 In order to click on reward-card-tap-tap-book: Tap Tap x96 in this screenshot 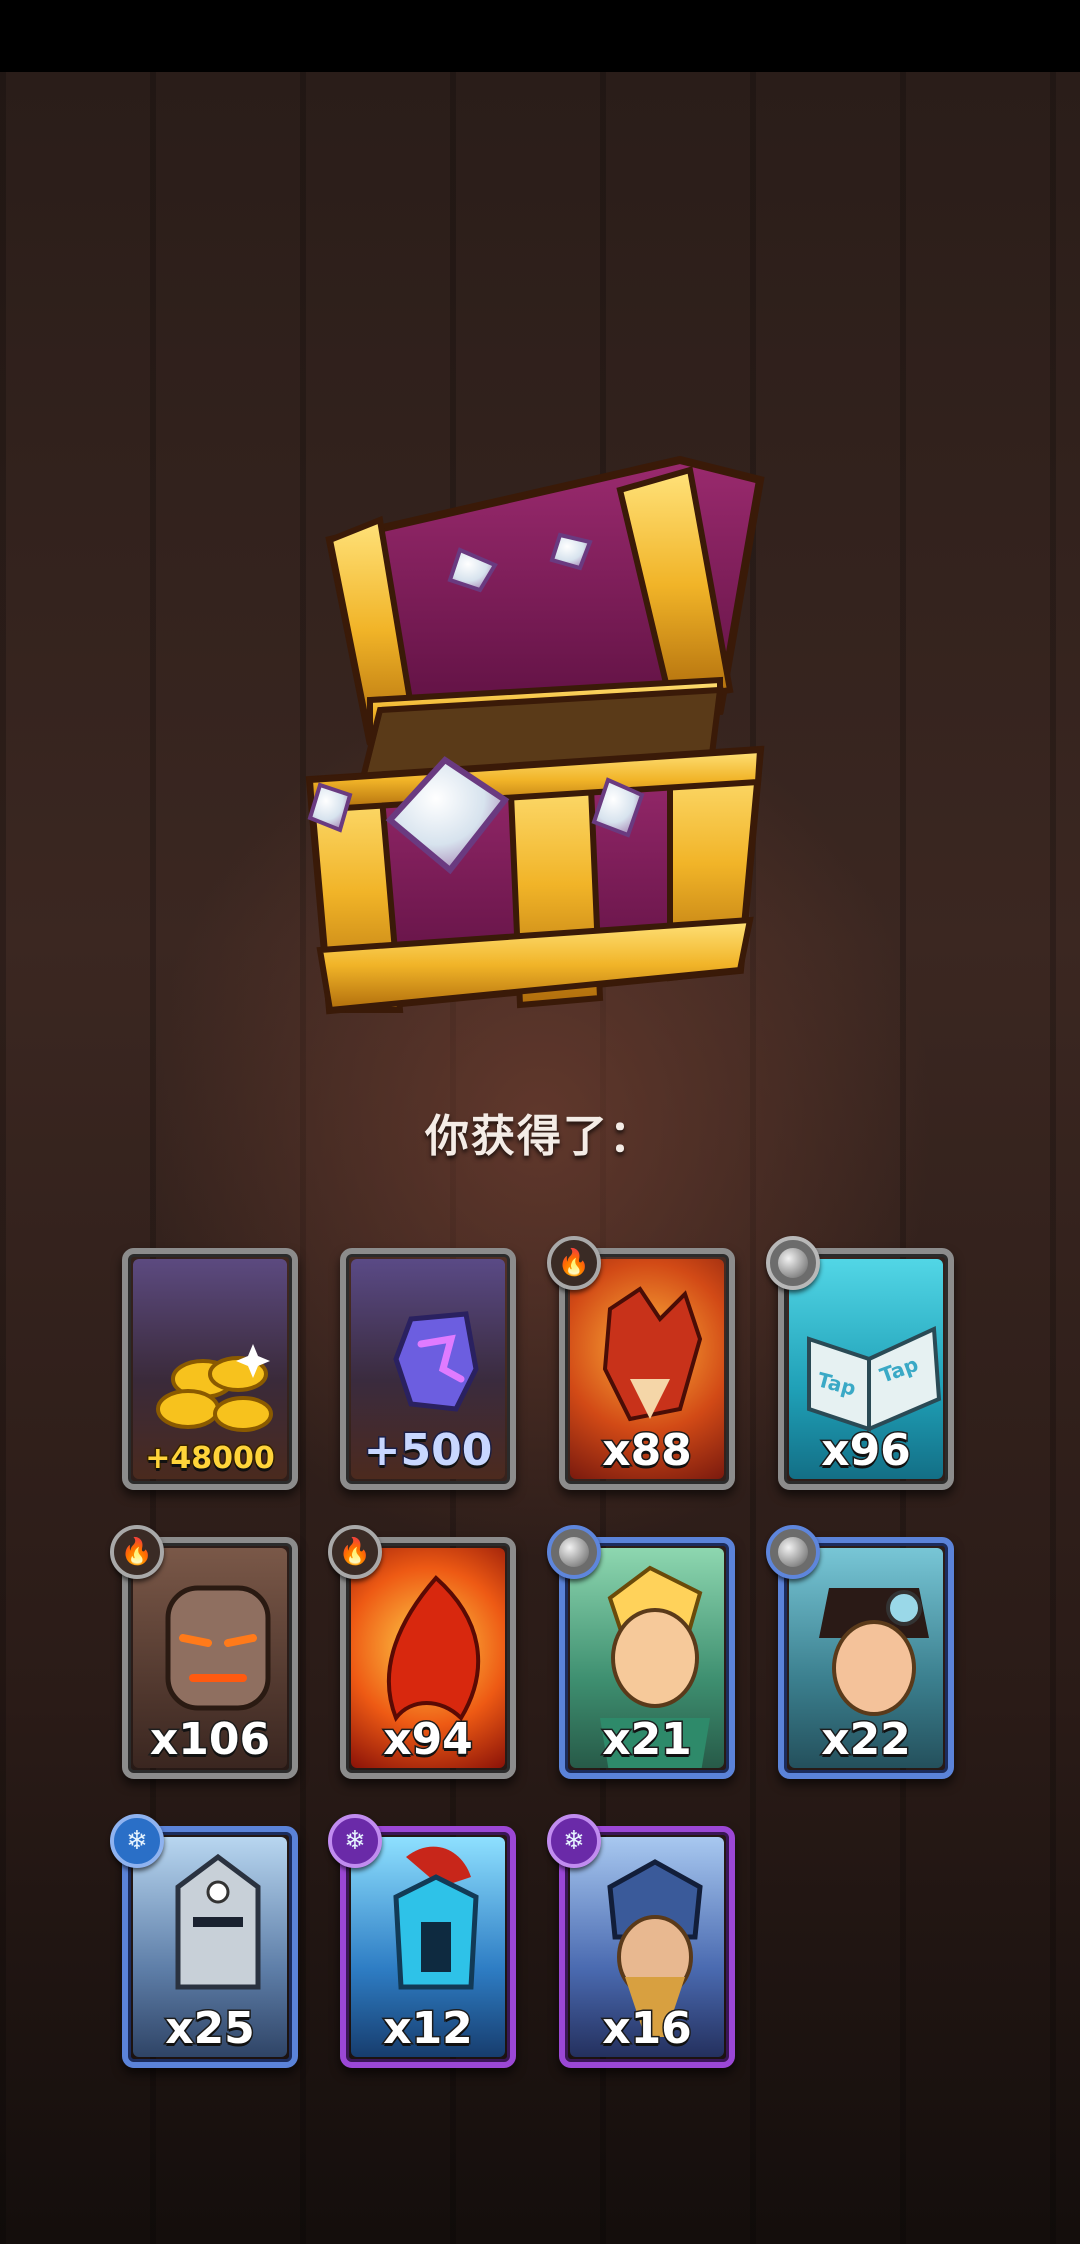, I will do `click(860, 1363)`.